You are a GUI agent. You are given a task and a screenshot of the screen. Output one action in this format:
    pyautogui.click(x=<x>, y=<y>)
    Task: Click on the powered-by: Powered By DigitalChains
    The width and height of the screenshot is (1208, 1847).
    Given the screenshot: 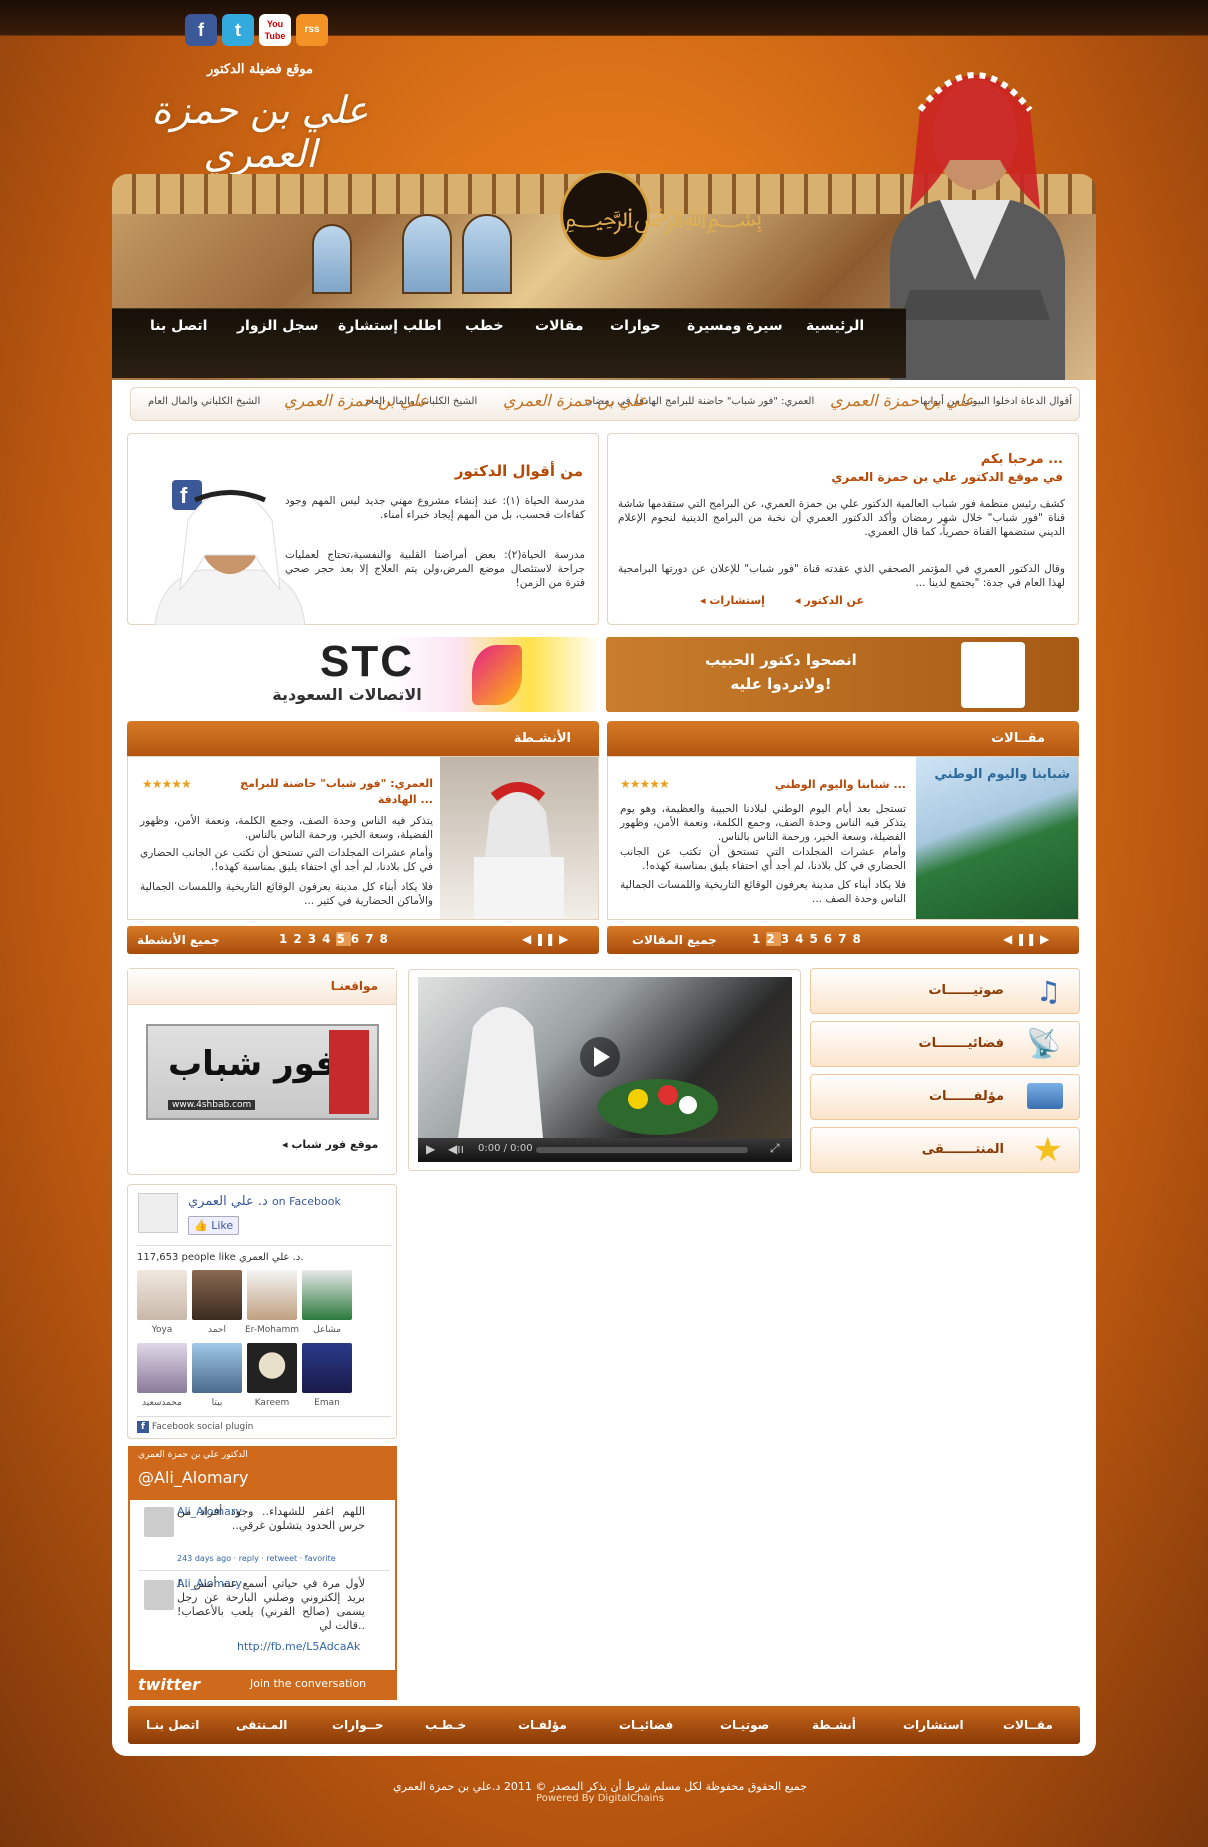 What is the action you would take?
    pyautogui.click(x=600, y=1798)
    